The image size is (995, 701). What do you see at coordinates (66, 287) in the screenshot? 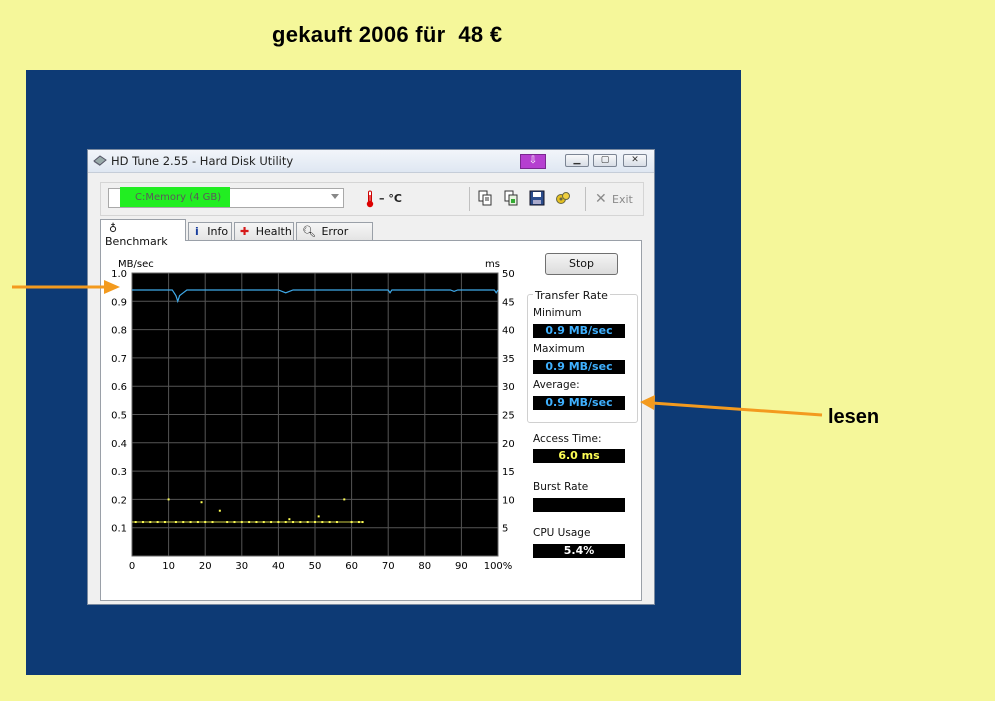
I see `left-arrow` at bounding box center [66, 287].